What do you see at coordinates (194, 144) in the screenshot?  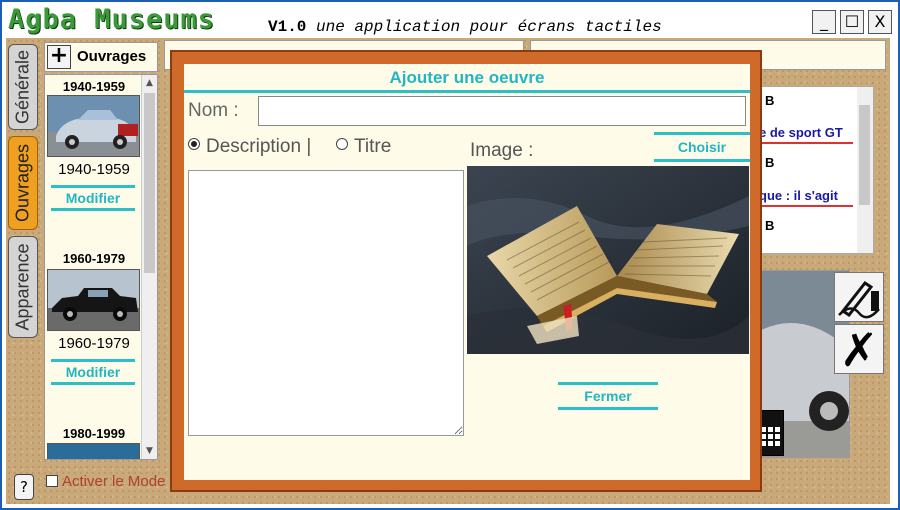 I see `radio-selected-icon` at bounding box center [194, 144].